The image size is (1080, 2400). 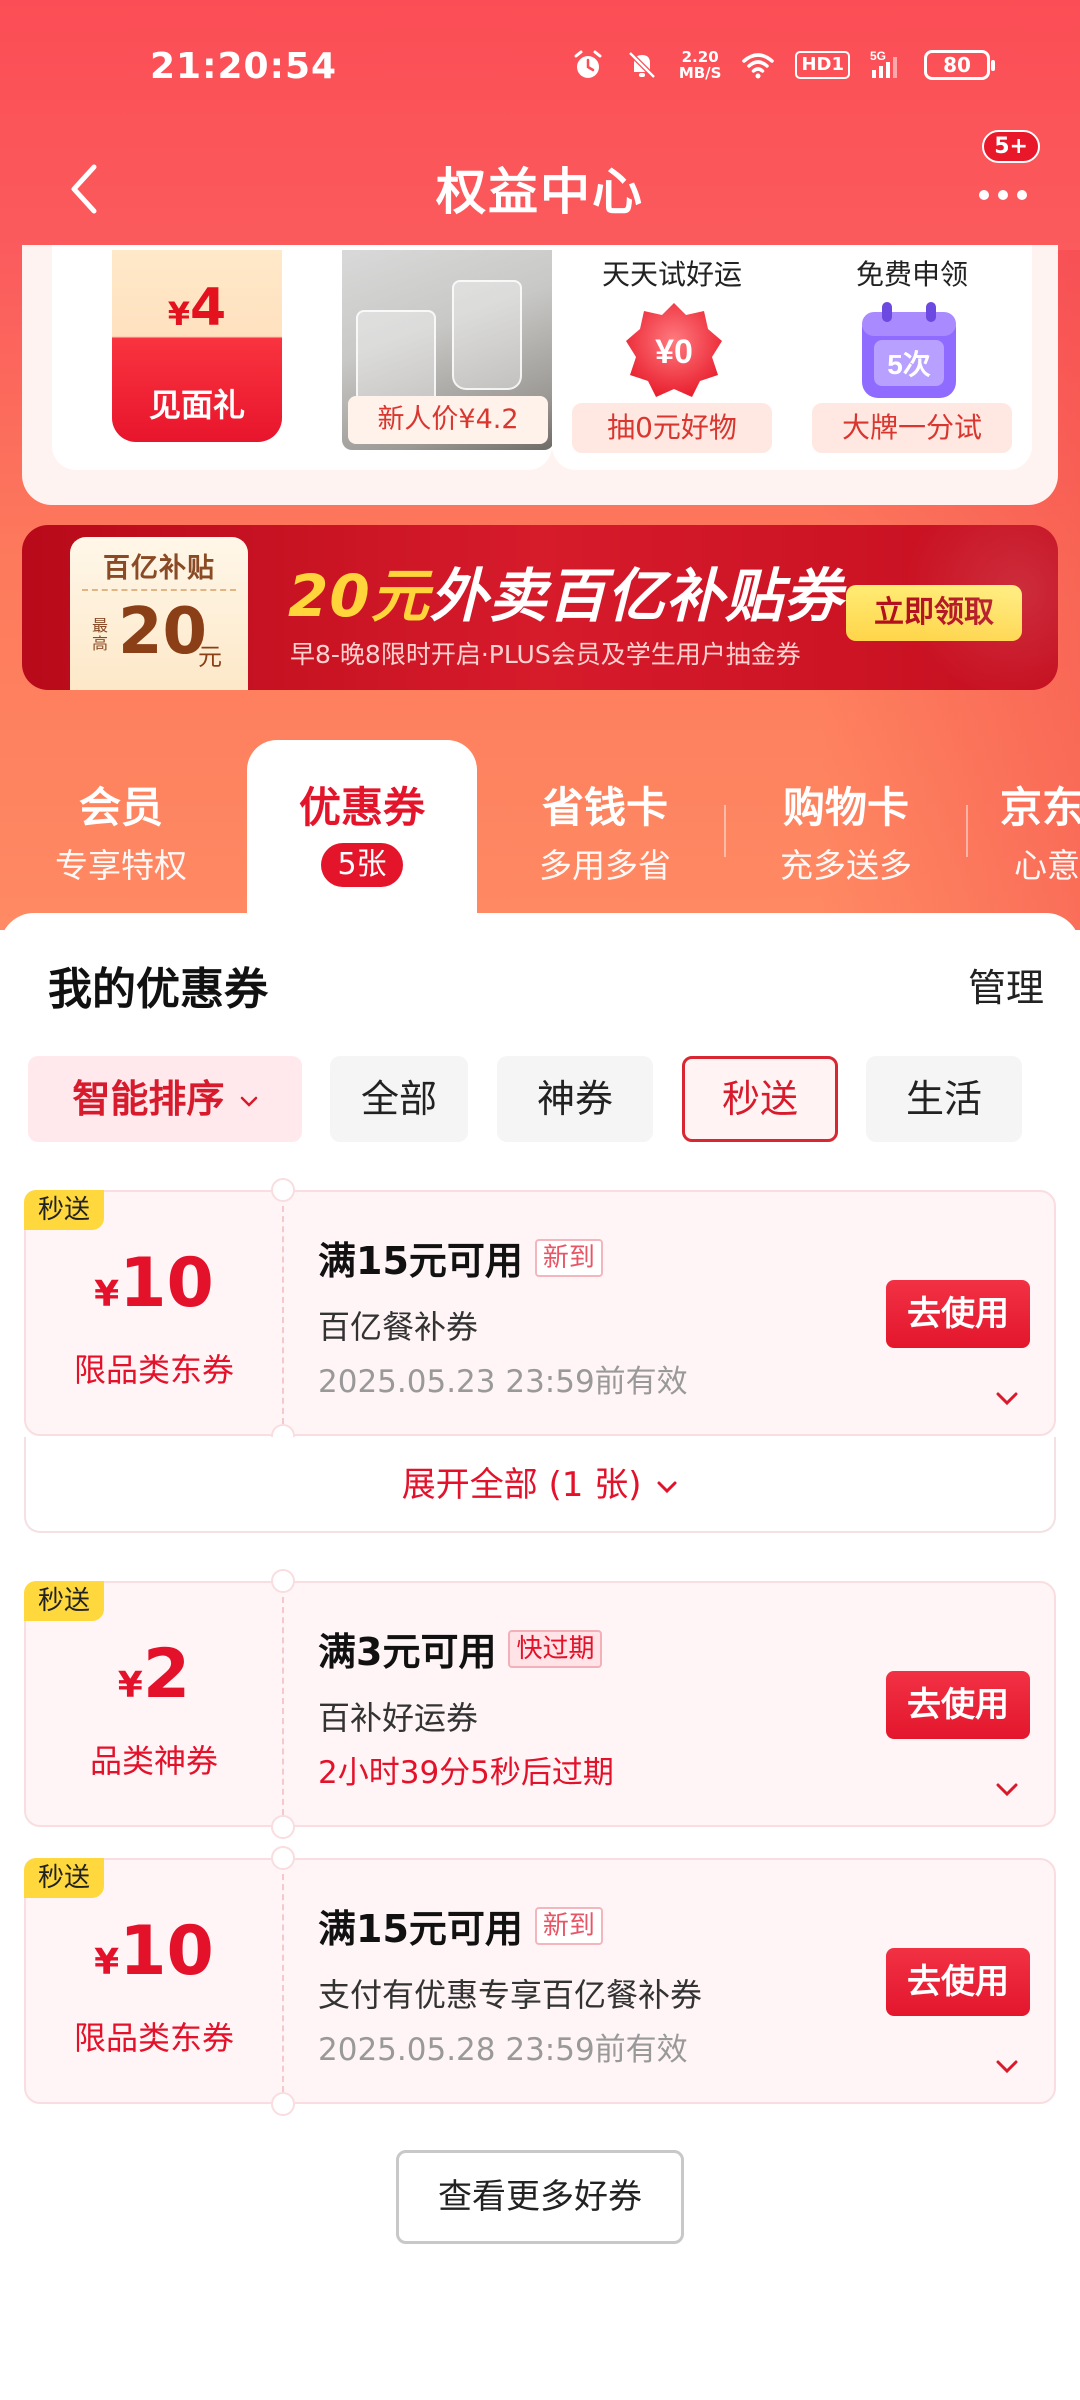 I want to click on tab-member: 会员 专享特权, so click(x=121, y=827).